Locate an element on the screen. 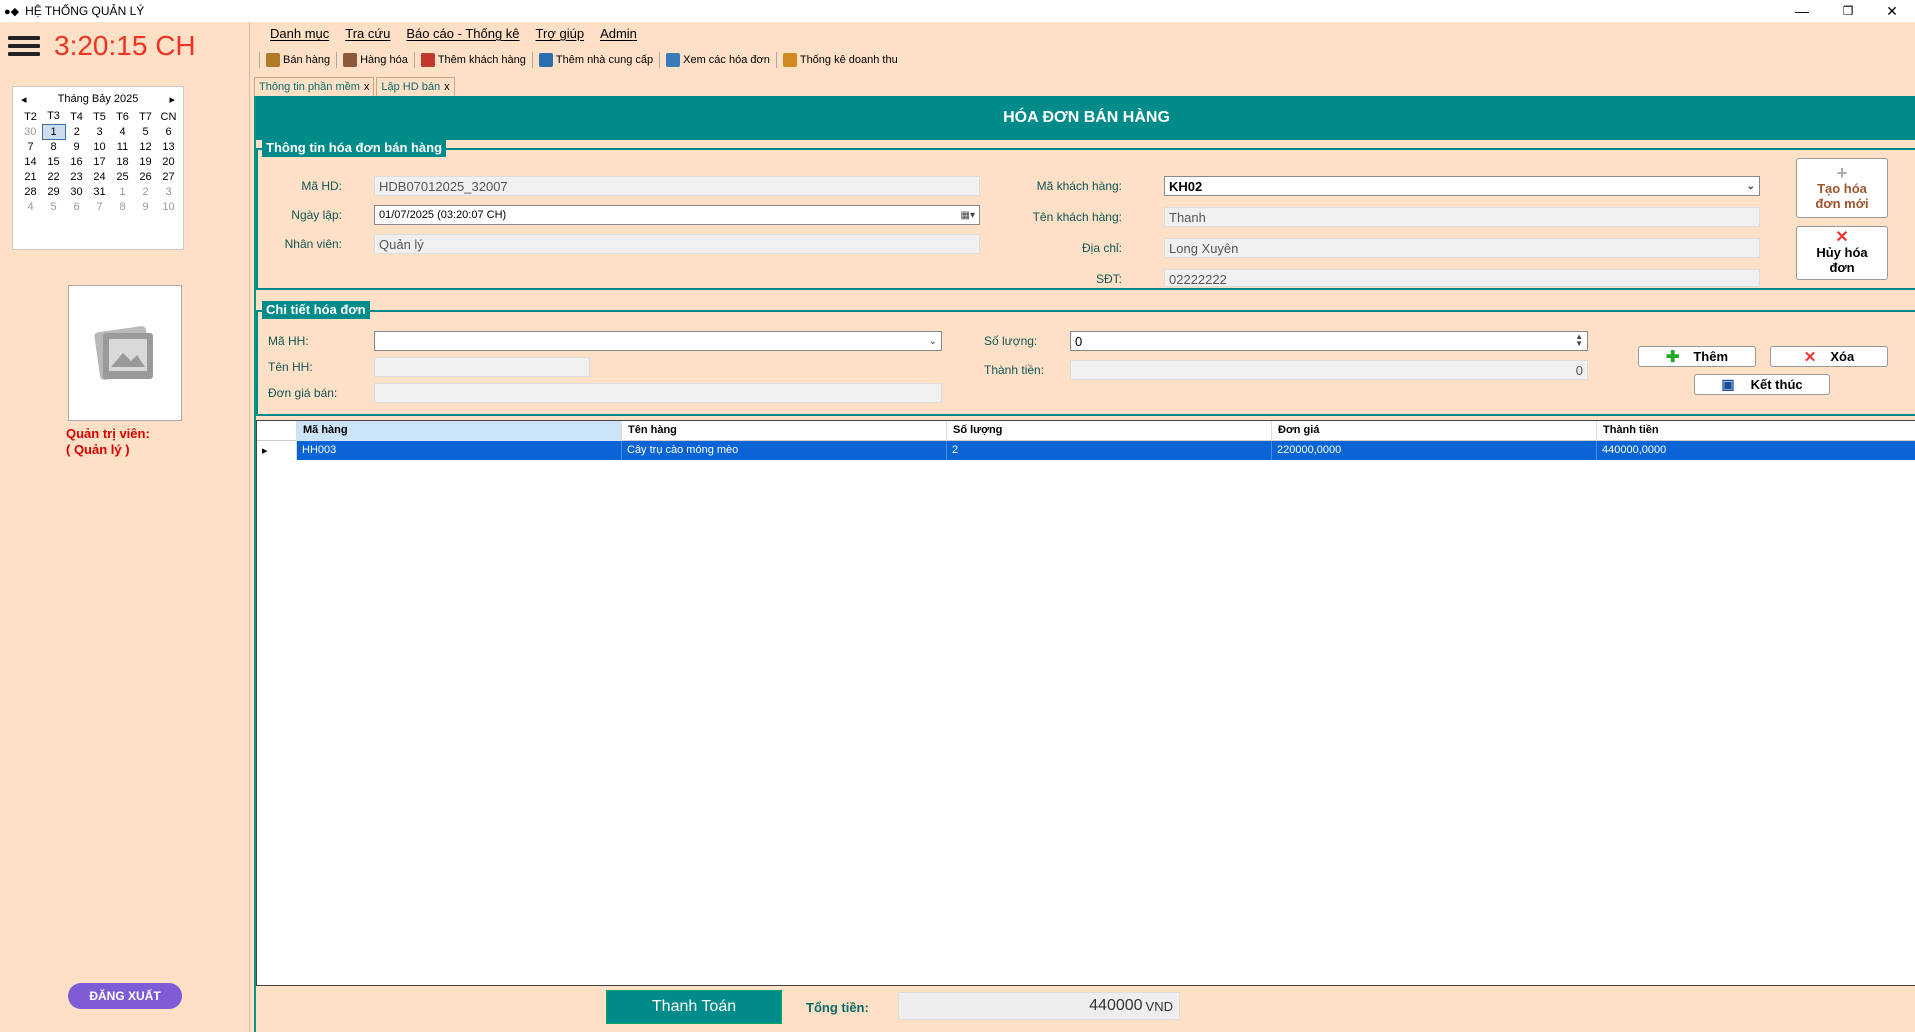 The height and width of the screenshot is (1032, 1915). item-code-select: ⌄ is located at coordinates (658, 341).